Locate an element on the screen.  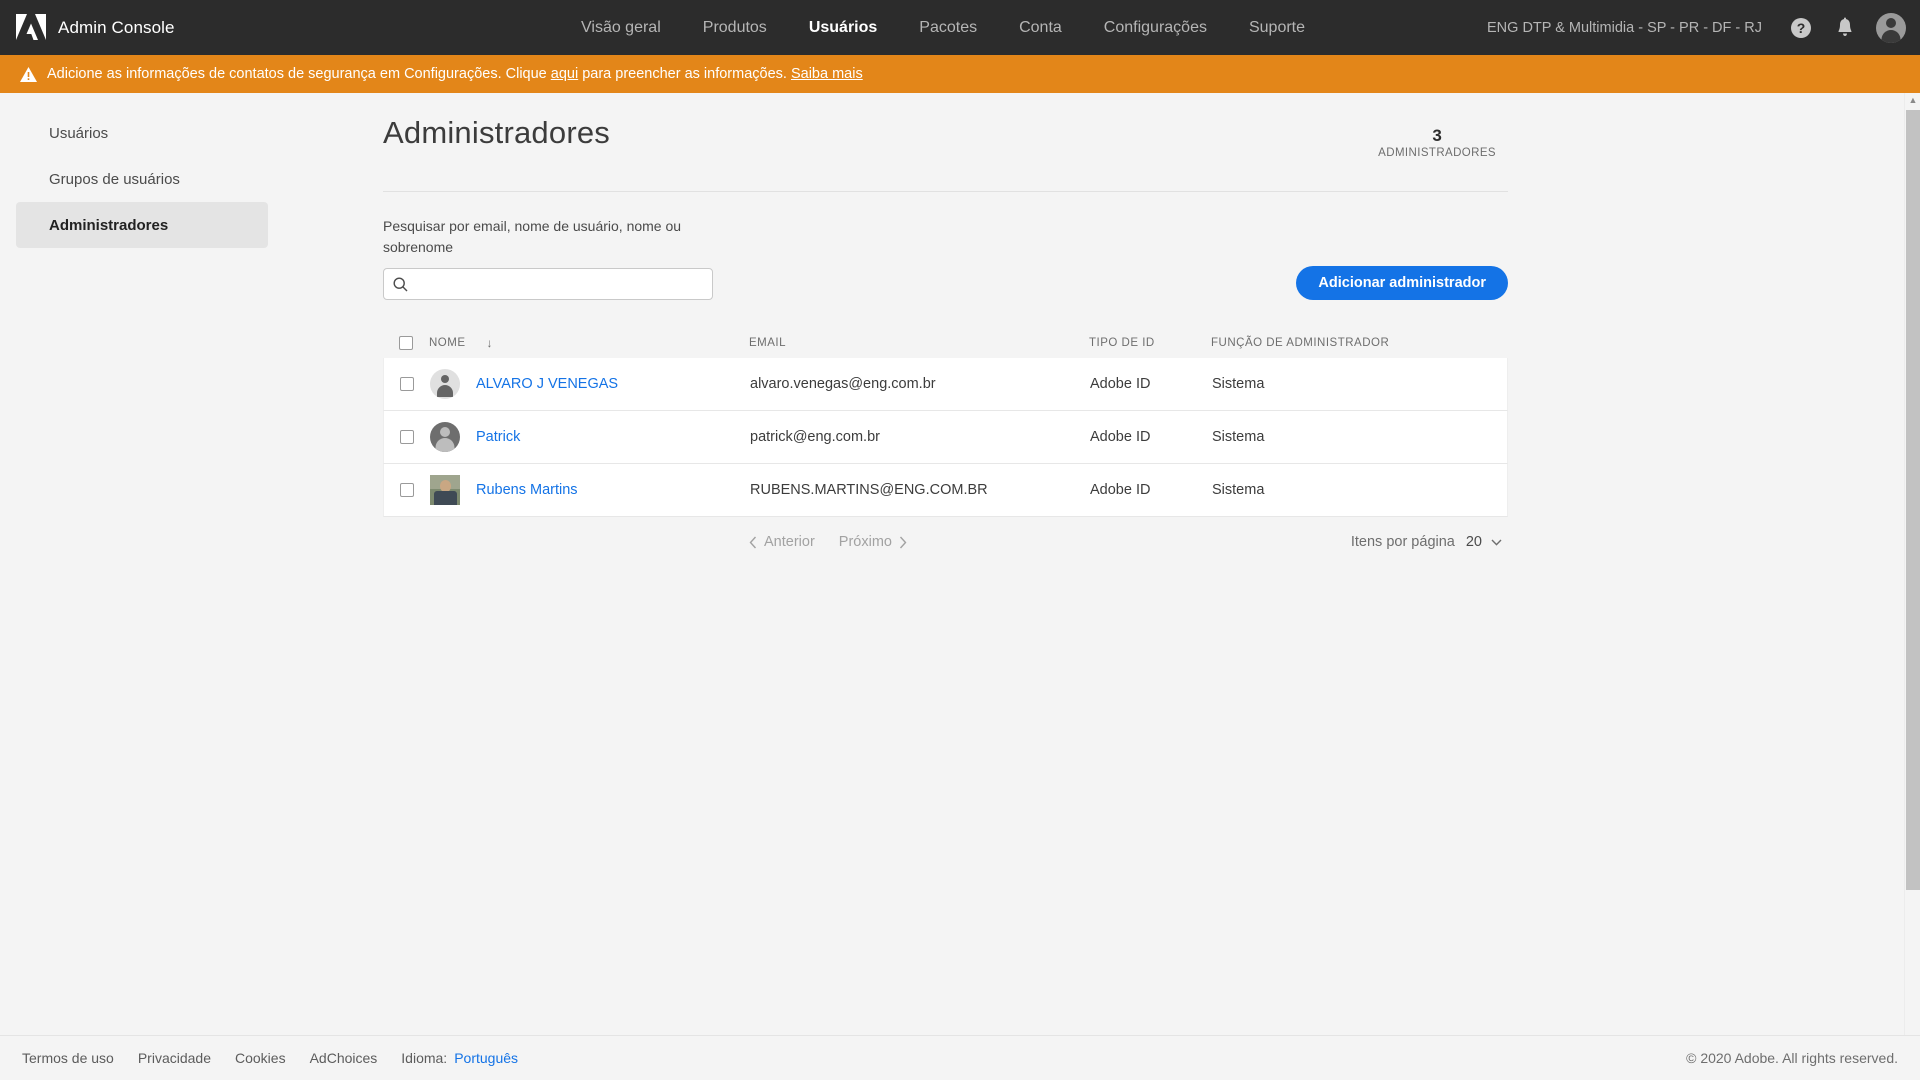
search-icon is located at coordinates (400, 283).